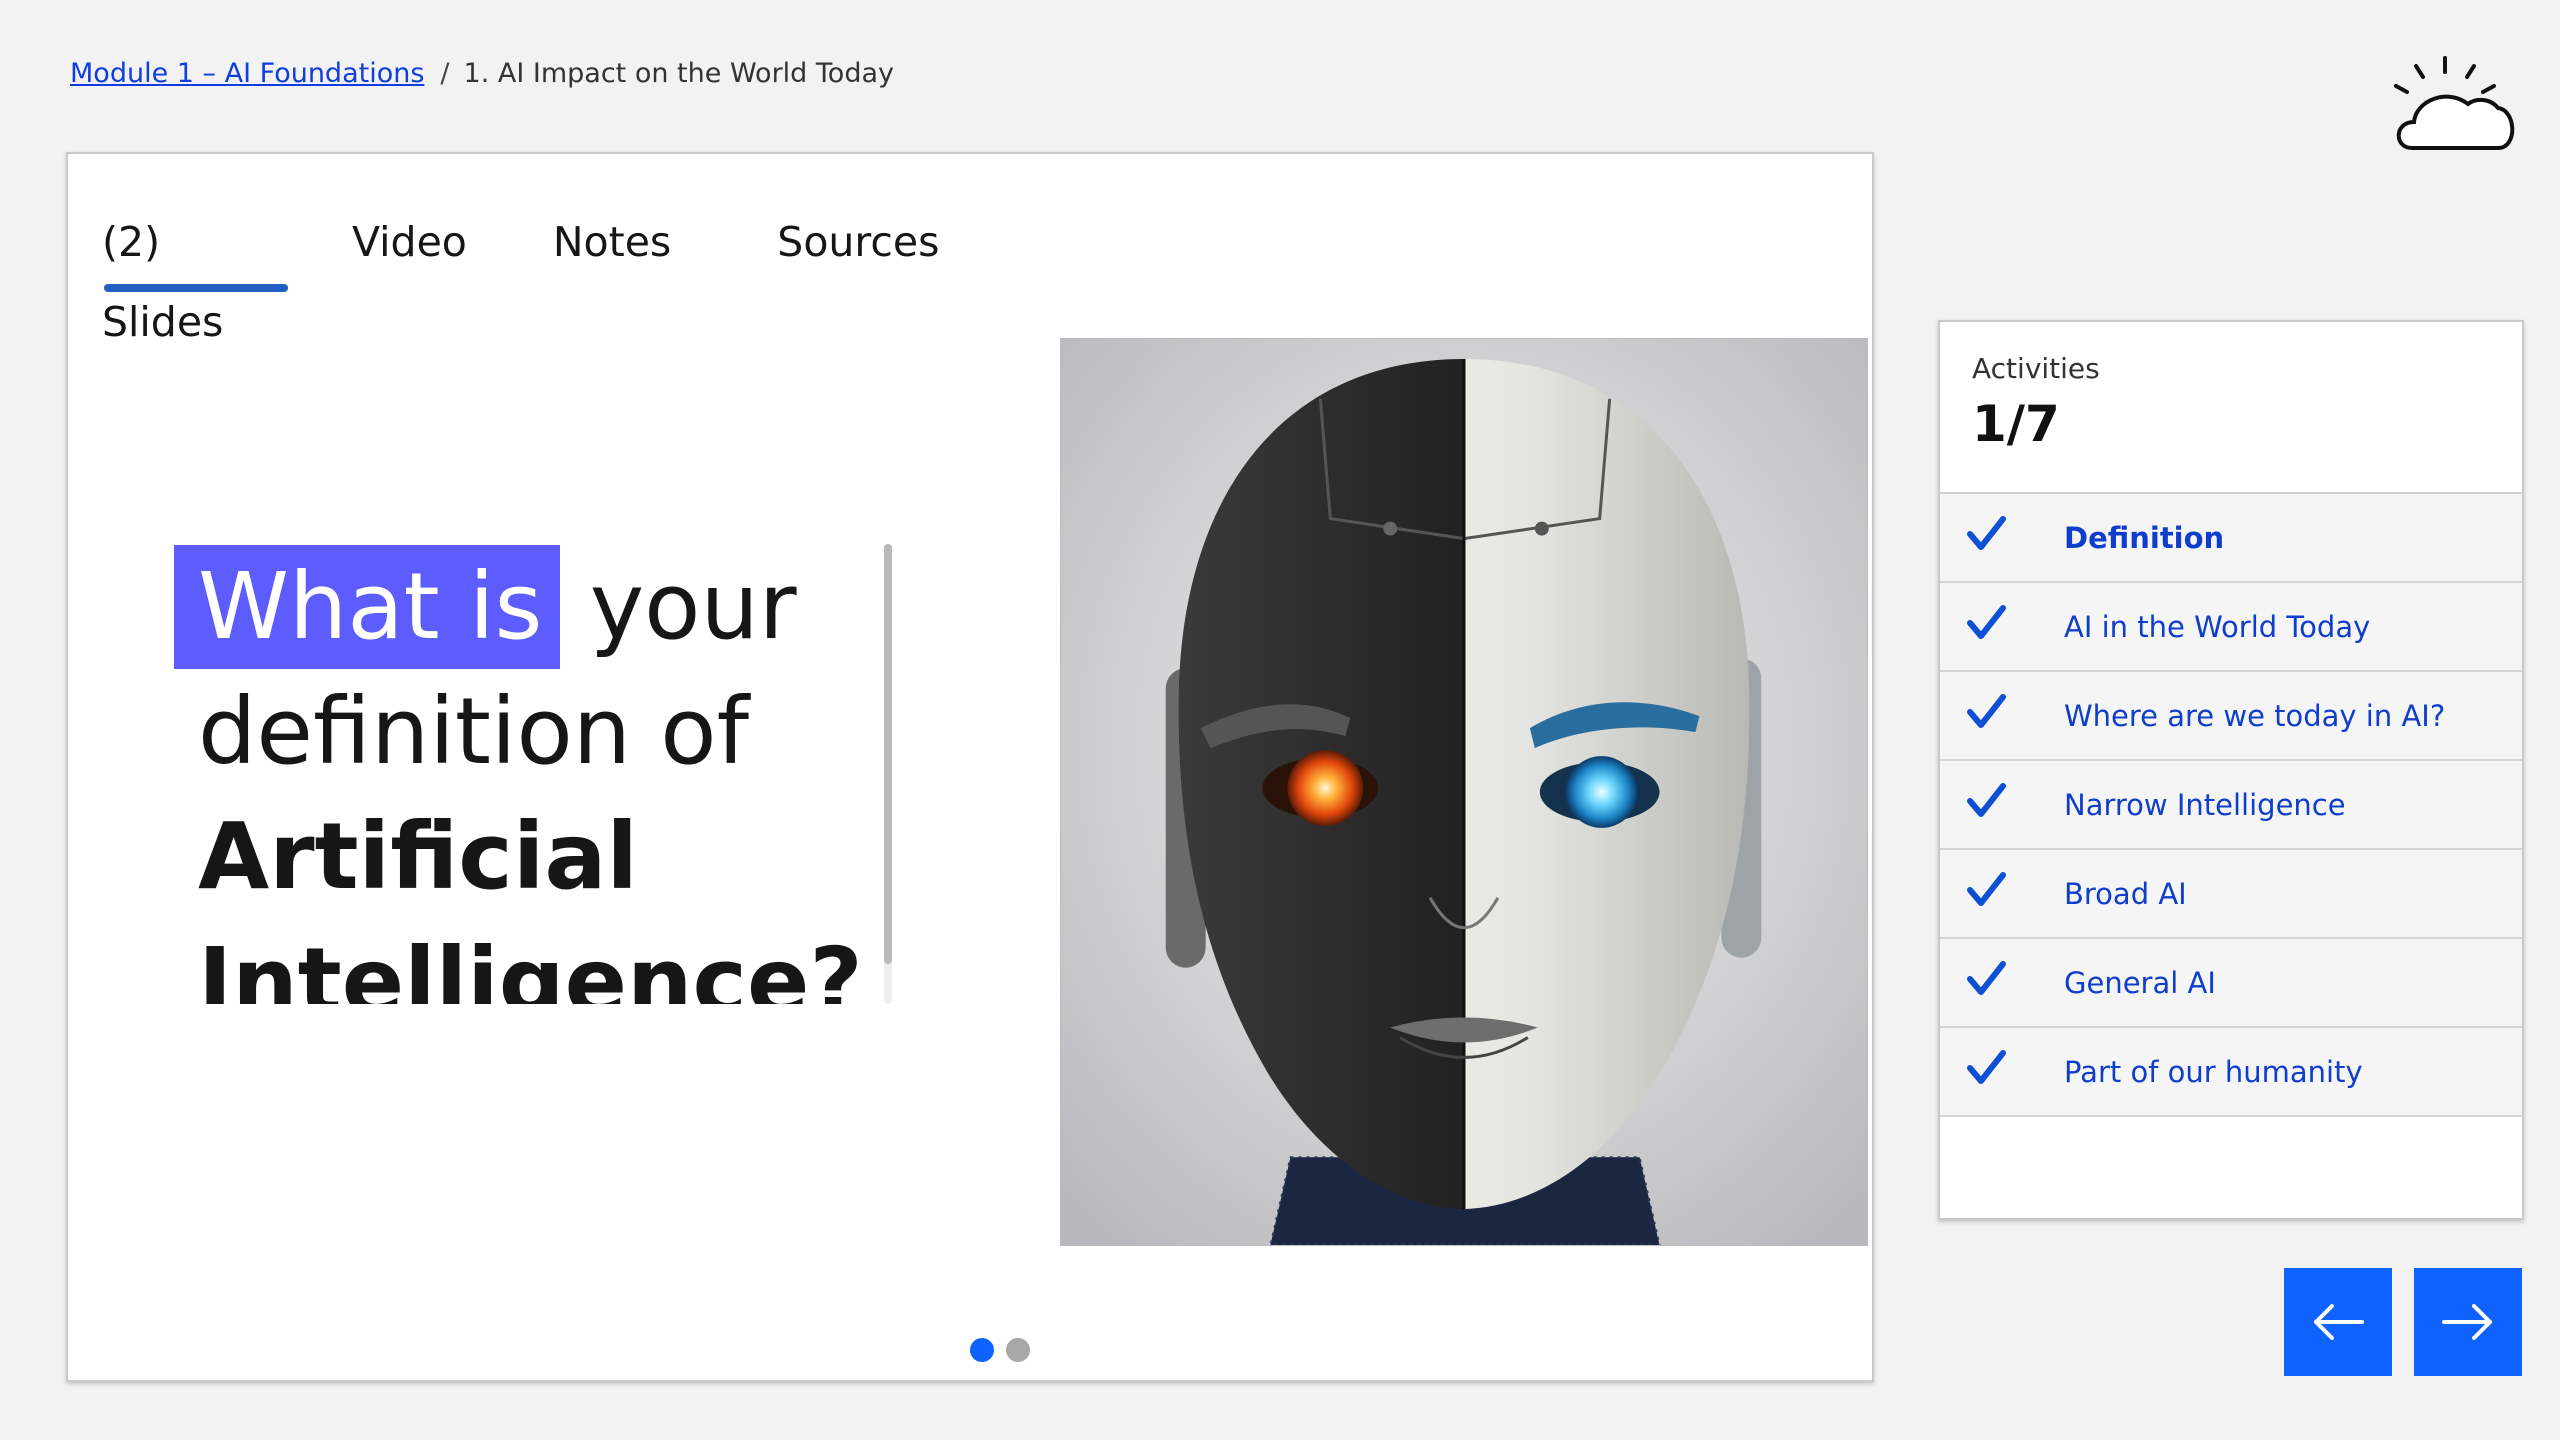 Image resolution: width=2560 pixels, height=1440 pixels. Describe the element at coordinates (2016, 424) in the screenshot. I see `activities-count: 1/7` at that location.